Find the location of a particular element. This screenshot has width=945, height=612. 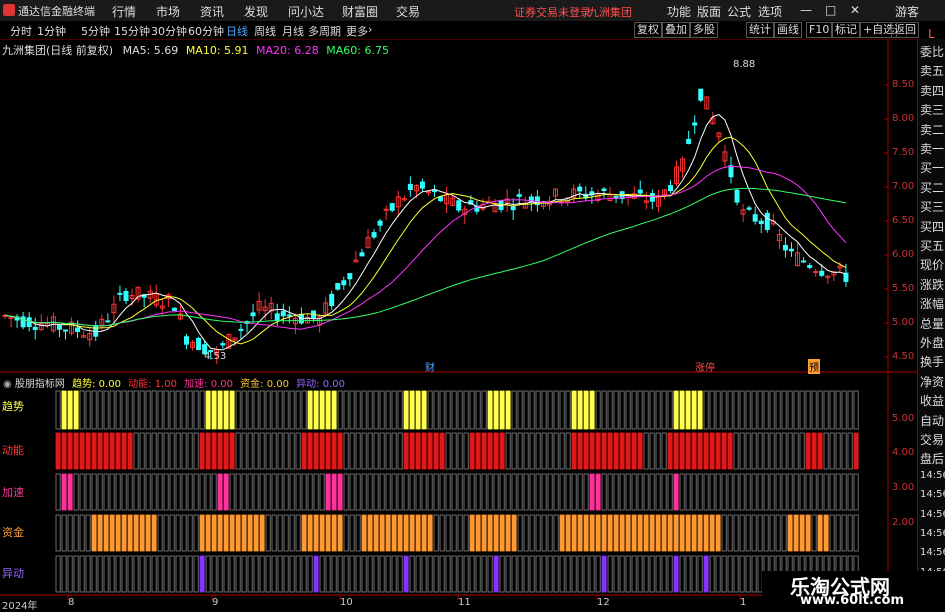

multi-stock-button: 多股 is located at coordinates (704, 30).